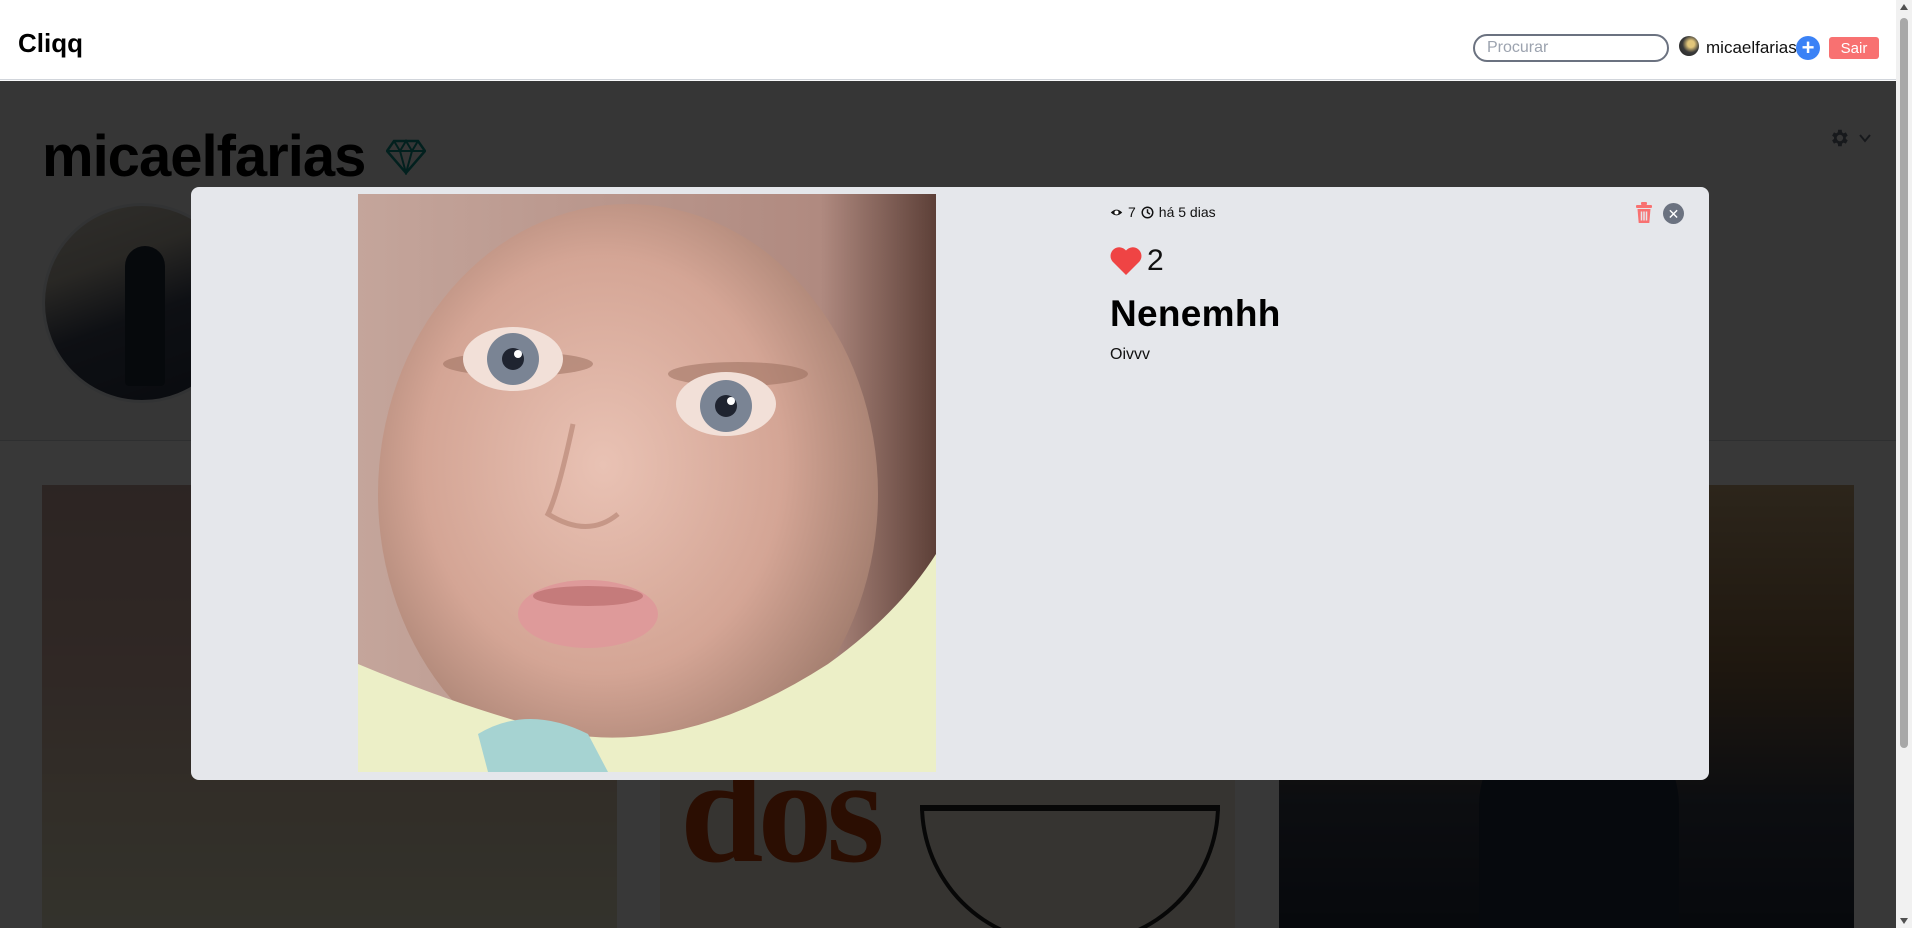 The height and width of the screenshot is (928, 1912). Describe the element at coordinates (50, 43) in the screenshot. I see `brand-logo: Cliqq` at that location.